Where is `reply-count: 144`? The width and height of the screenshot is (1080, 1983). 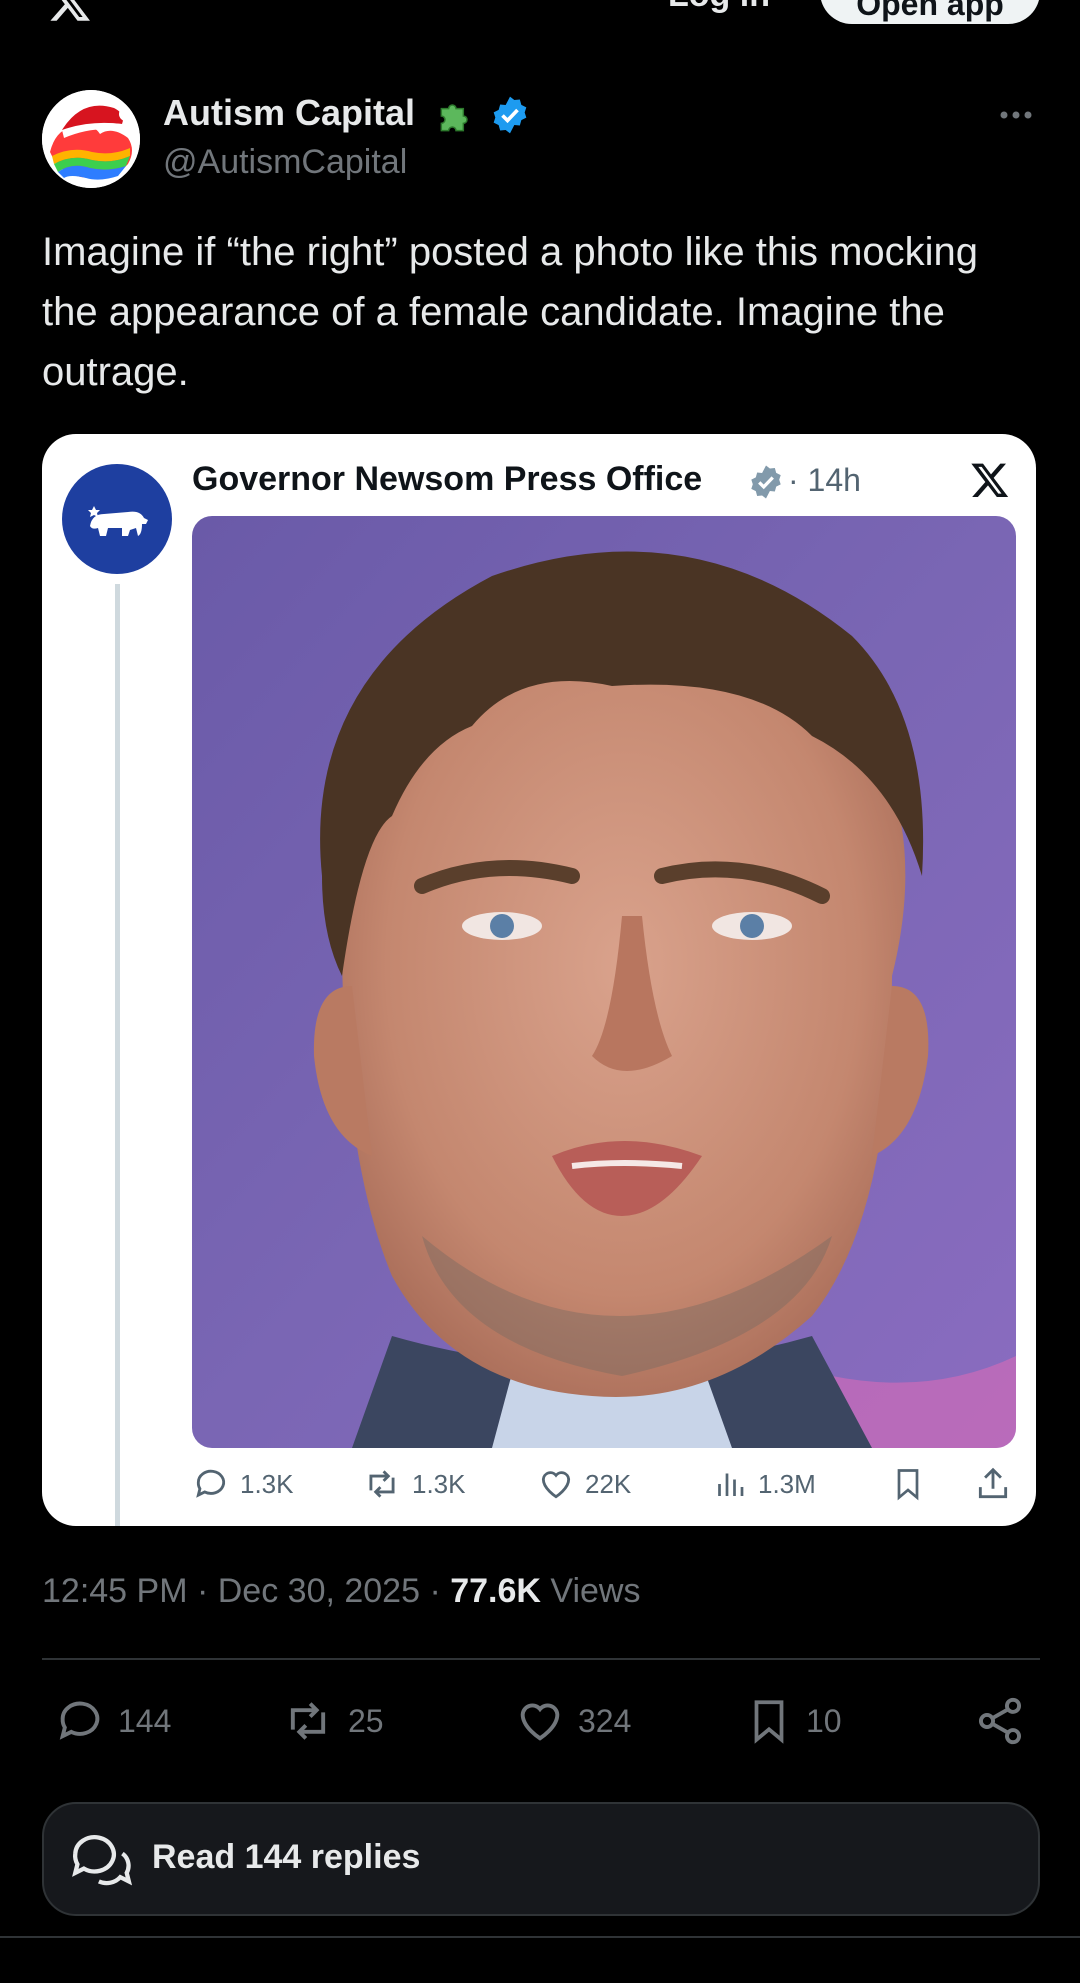
reply-count: 144 is located at coordinates (145, 1720).